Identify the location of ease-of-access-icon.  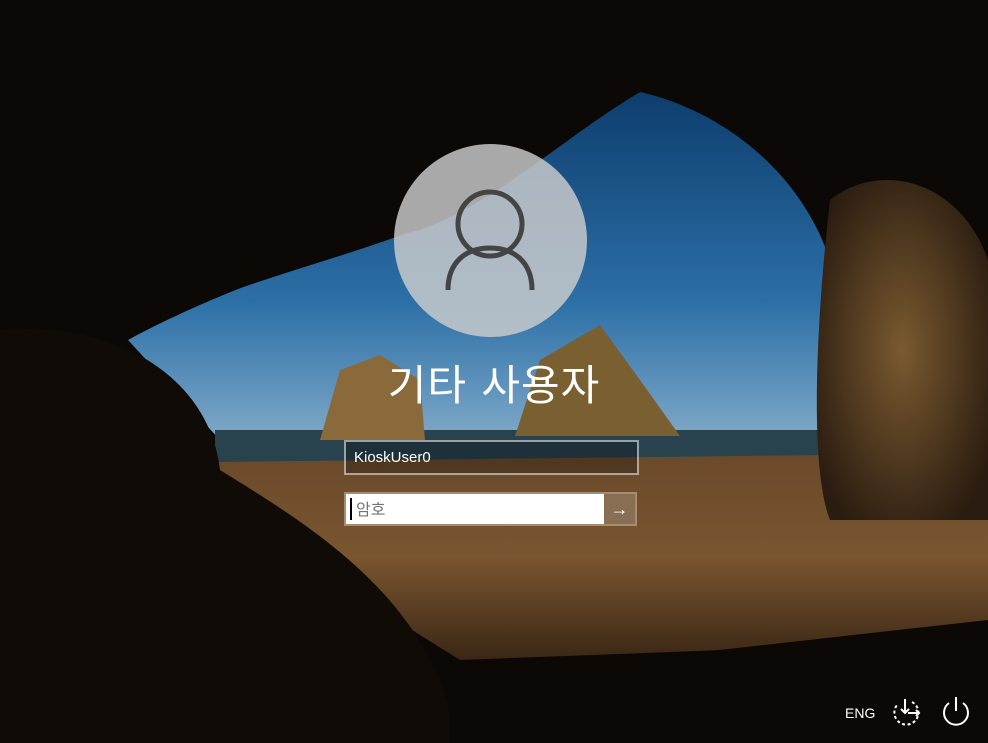
(907, 711).